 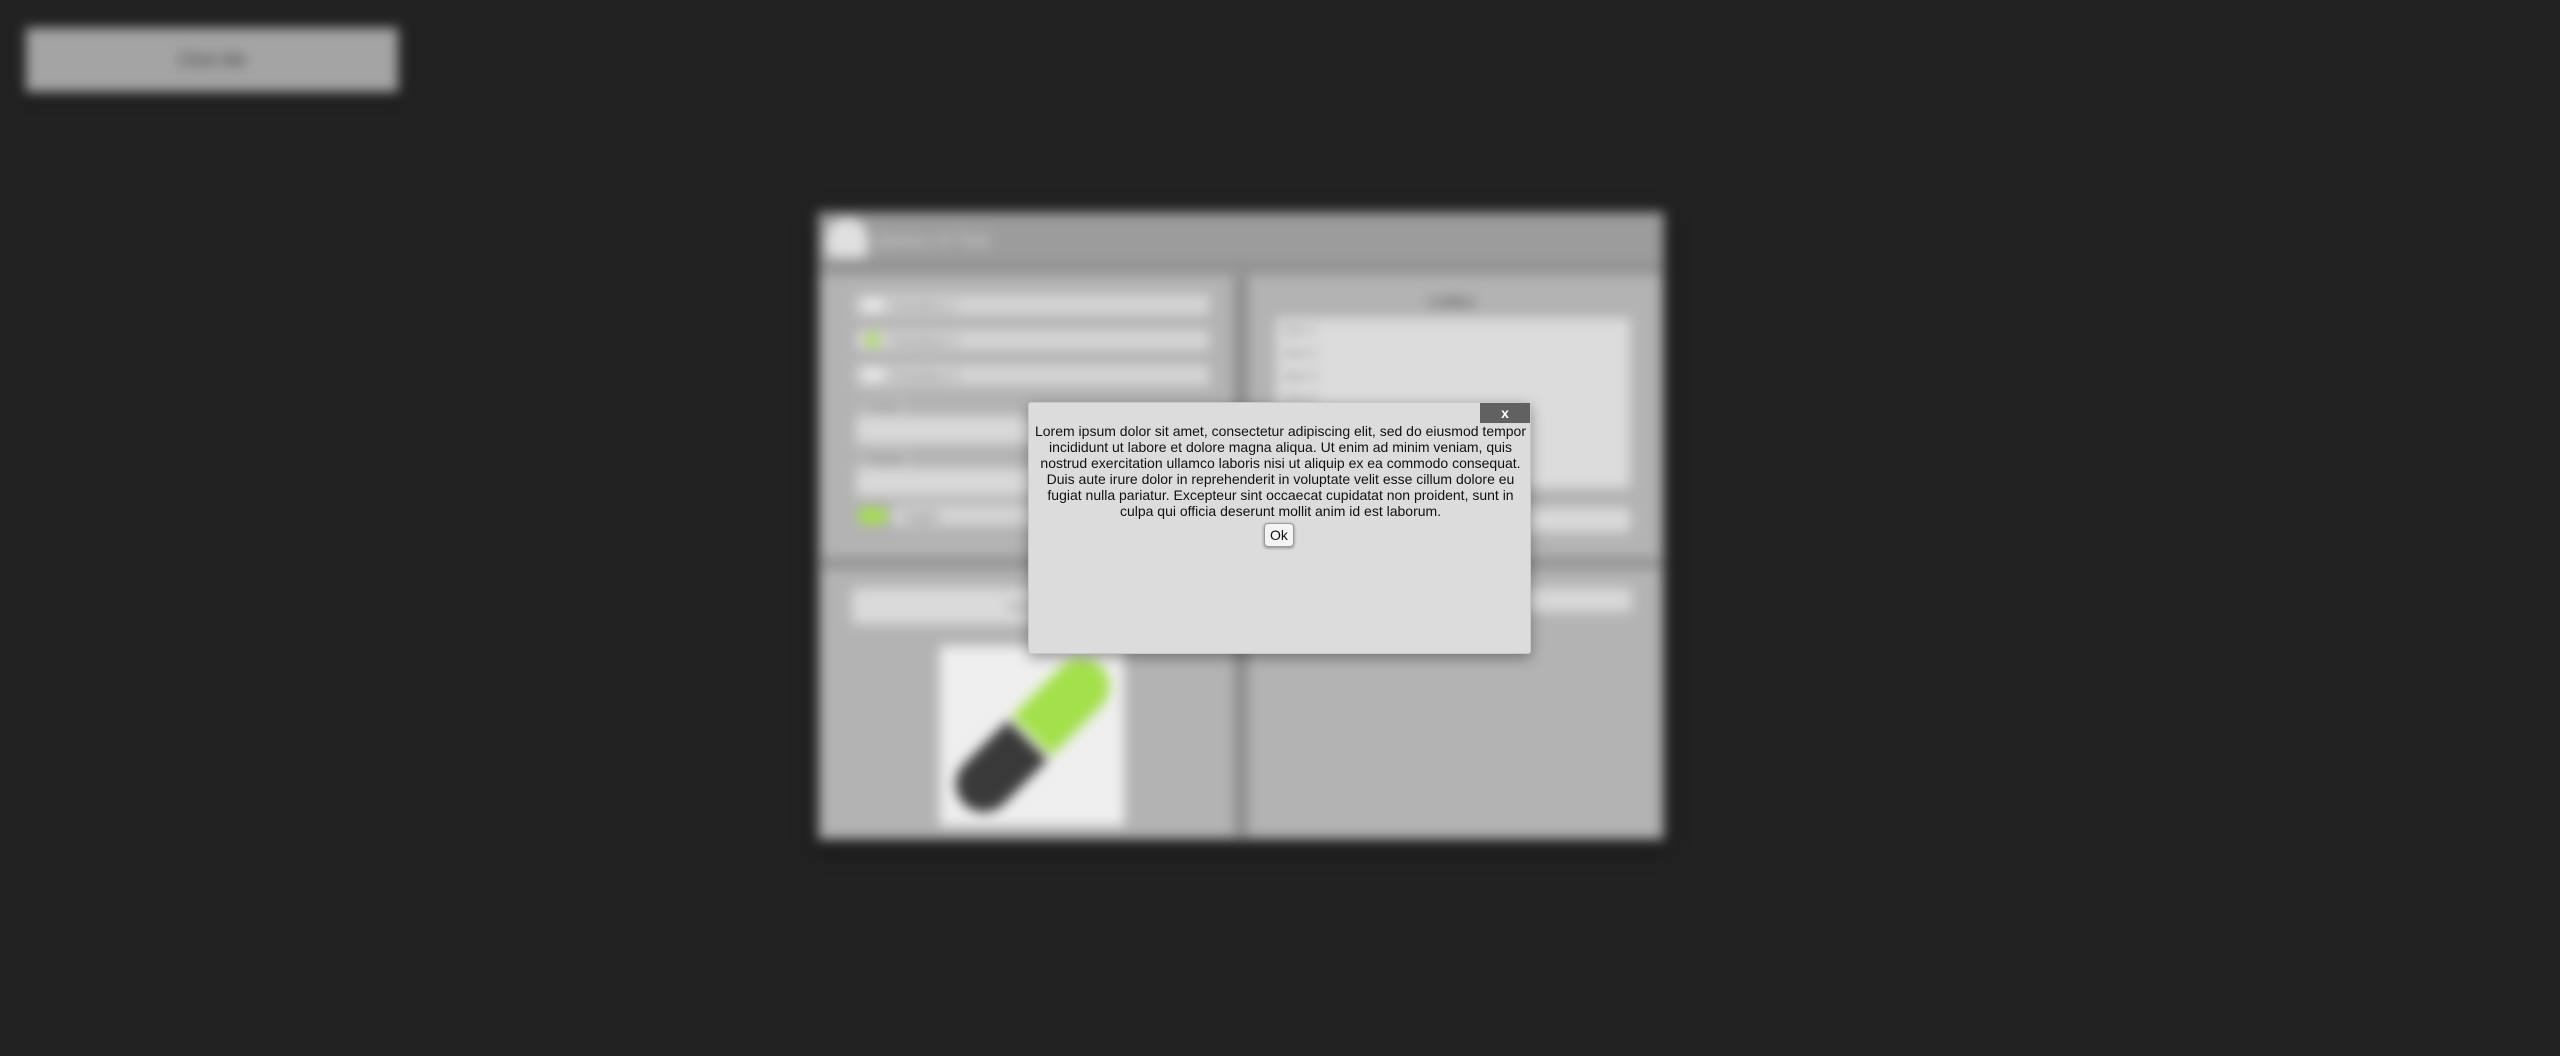 What do you see at coordinates (883, 407) in the screenshot?
I see `email-label: Email` at bounding box center [883, 407].